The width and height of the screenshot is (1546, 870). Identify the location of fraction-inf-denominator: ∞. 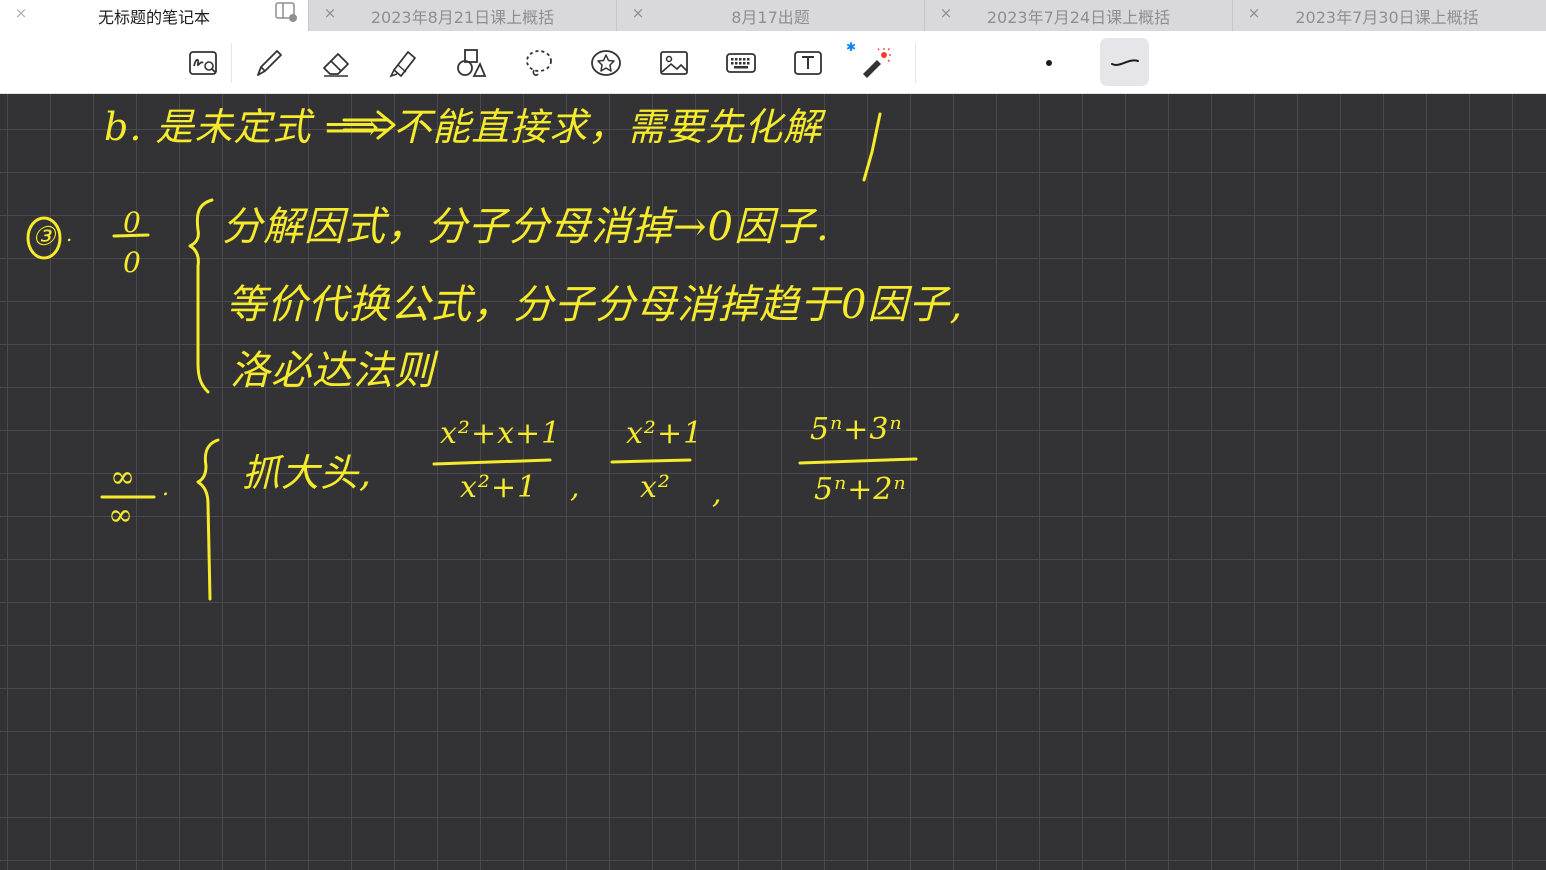
(121, 515).